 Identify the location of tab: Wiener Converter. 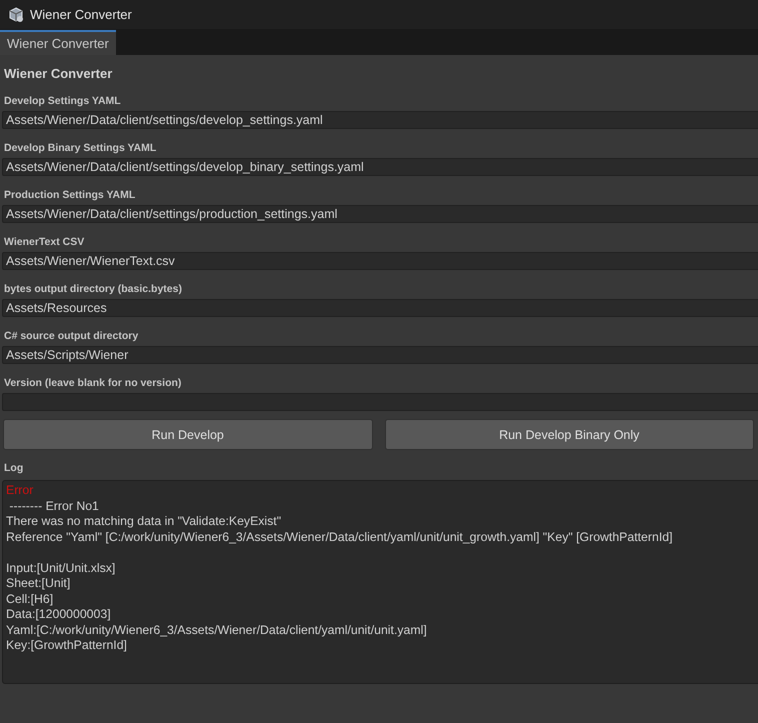
(58, 42).